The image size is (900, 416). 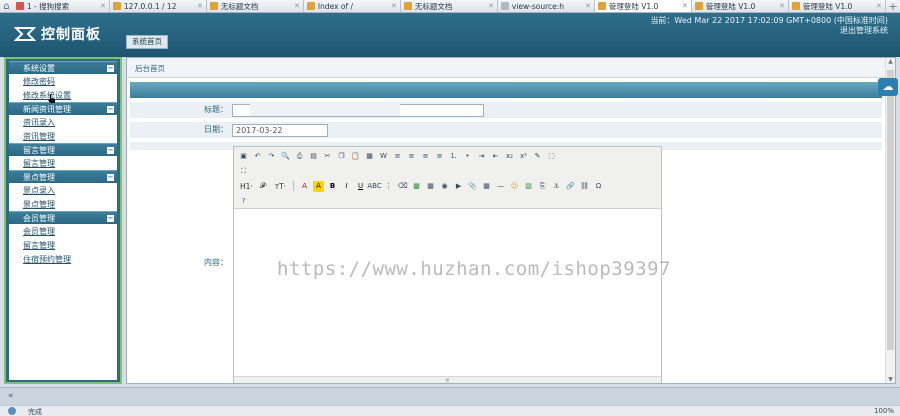 What do you see at coordinates (63, 122) in the screenshot?
I see `sidebar-item: 资讯录入` at bounding box center [63, 122].